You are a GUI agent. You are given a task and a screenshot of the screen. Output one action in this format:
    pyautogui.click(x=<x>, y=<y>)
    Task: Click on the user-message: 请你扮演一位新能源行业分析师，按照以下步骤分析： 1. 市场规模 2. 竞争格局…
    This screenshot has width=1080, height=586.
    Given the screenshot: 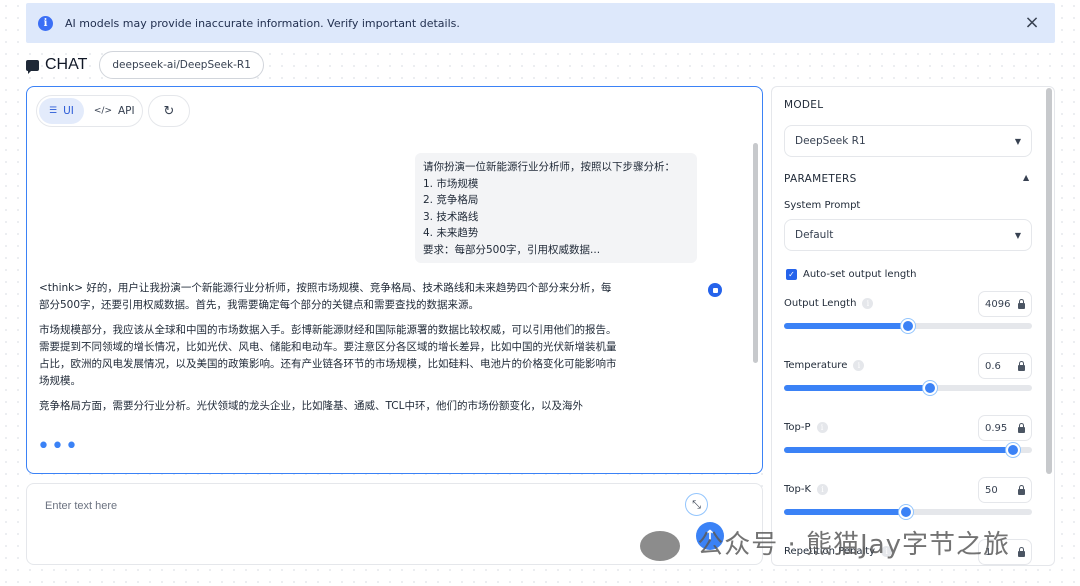 What is the action you would take?
    pyautogui.click(x=556, y=208)
    